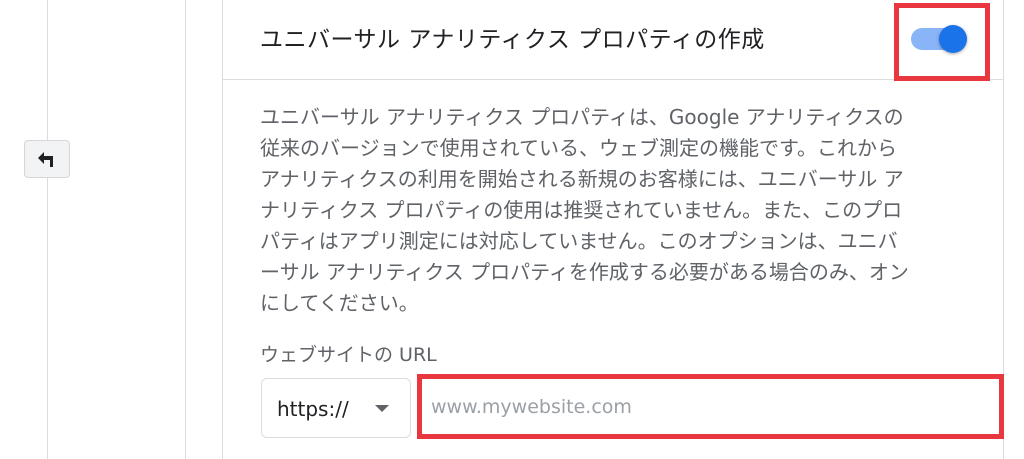 This screenshot has height=459, width=1024. I want to click on description-line: ユニバーサル アナリティクス プロパティは、Google アナリティクスの, so click(582, 117).